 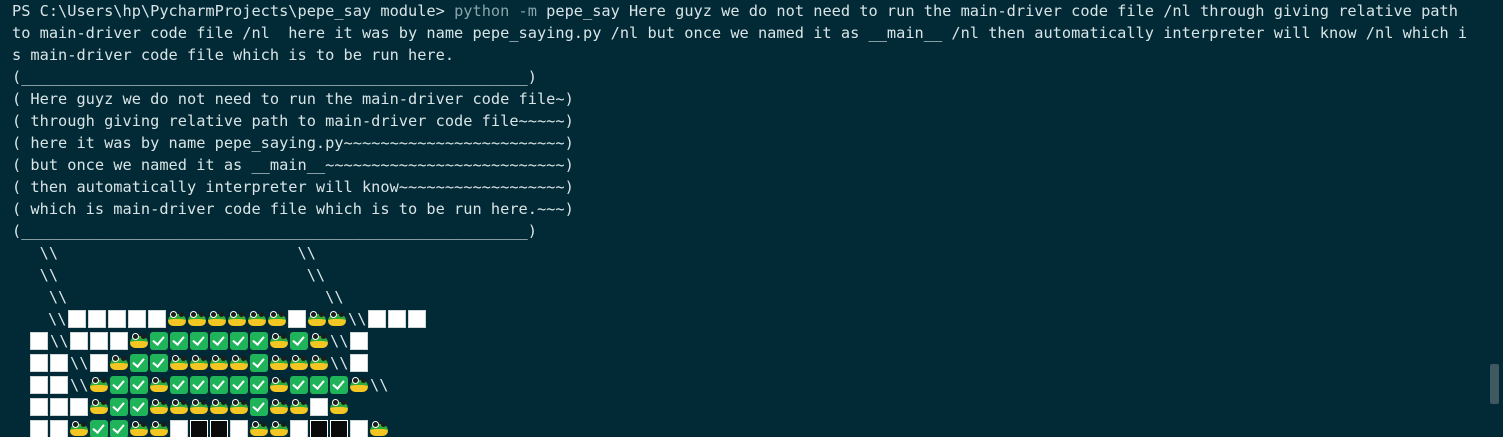 What do you see at coordinates (757, 407) in the screenshot?
I see `emoji-art-row` at bounding box center [757, 407].